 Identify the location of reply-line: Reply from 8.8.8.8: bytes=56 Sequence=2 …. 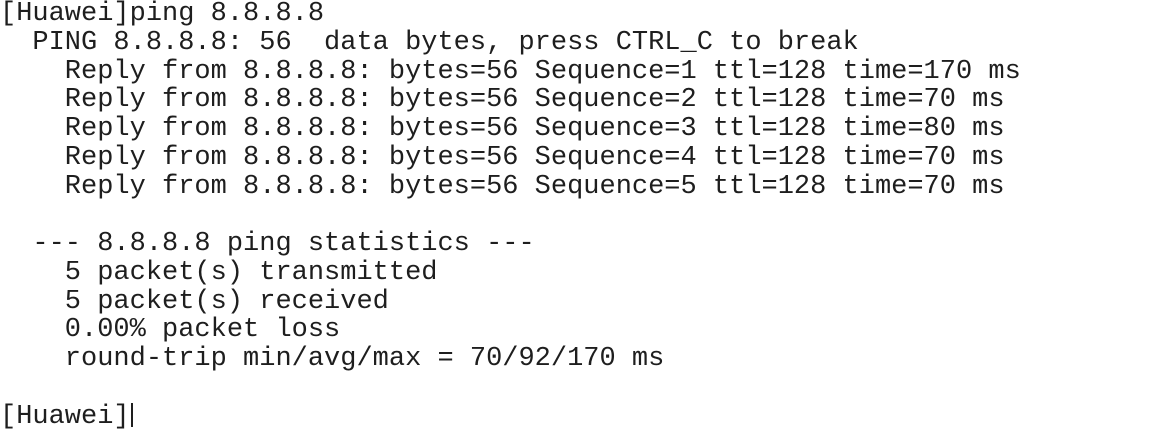
(502, 100).